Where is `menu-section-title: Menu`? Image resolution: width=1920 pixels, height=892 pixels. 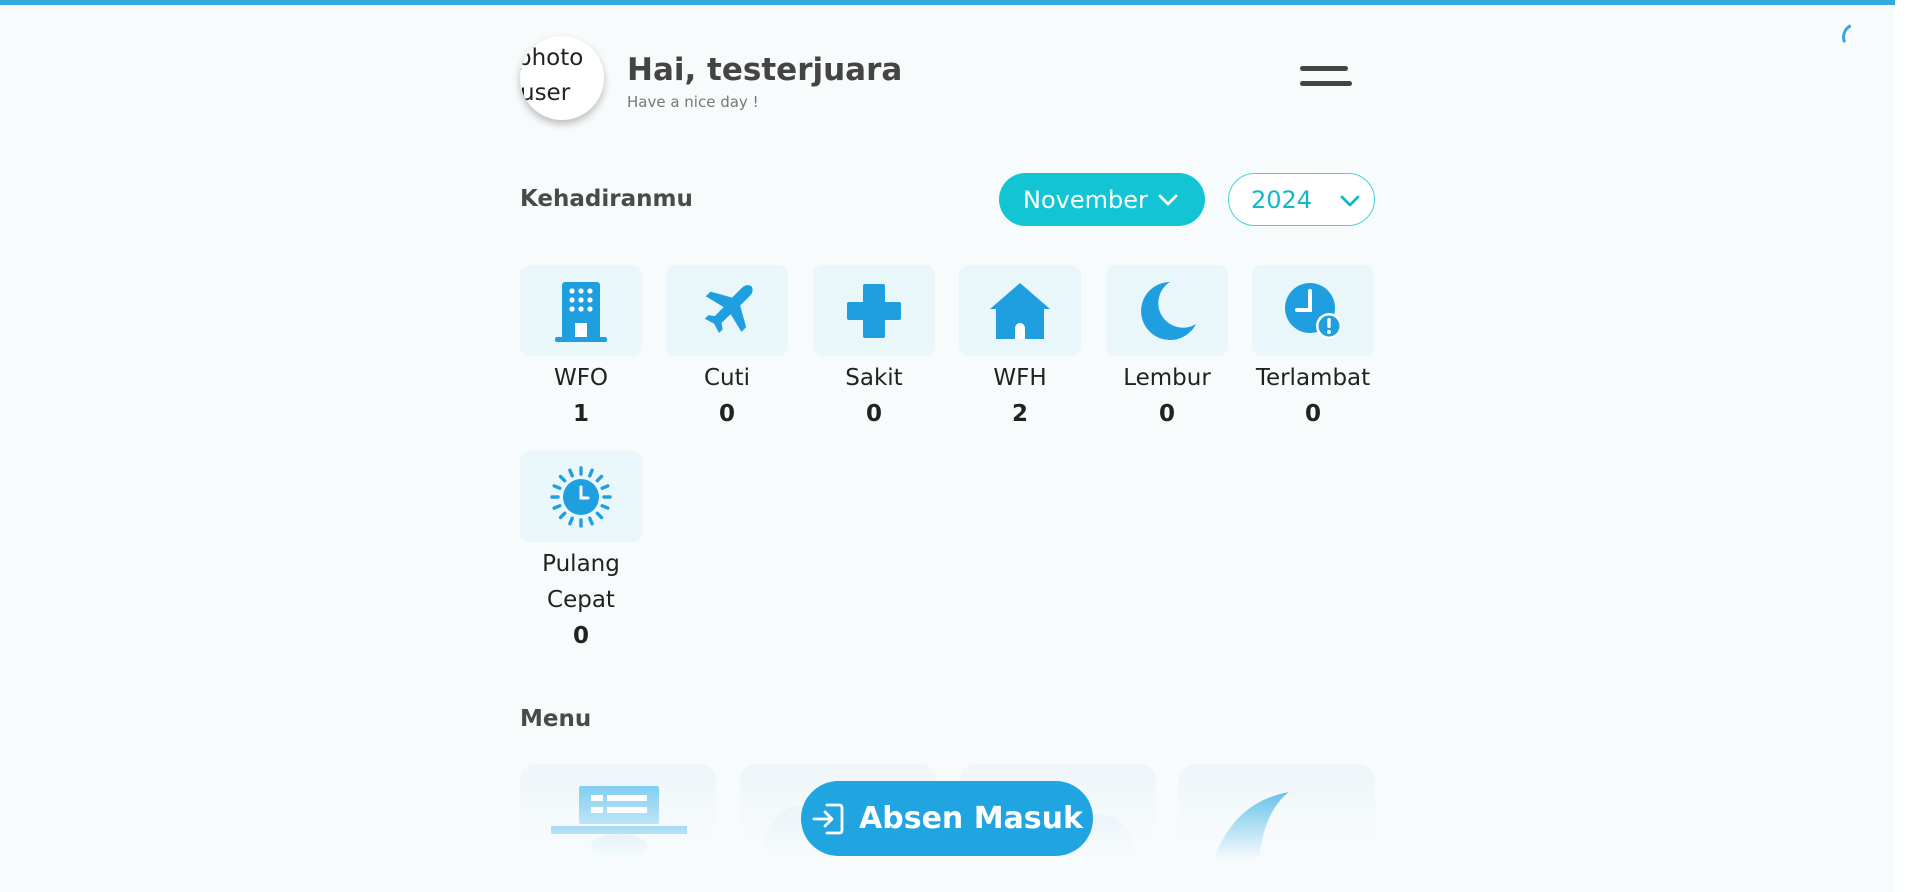
menu-section-title: Menu is located at coordinates (556, 719).